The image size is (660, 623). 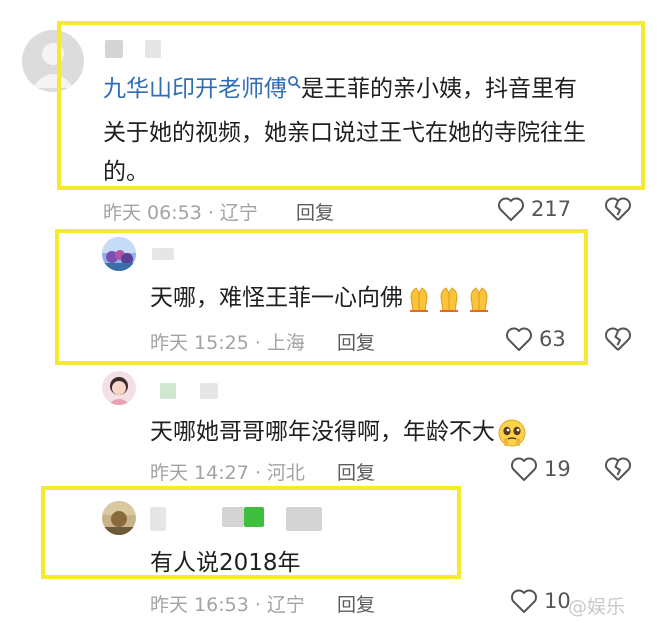 I want to click on comment-text: 天哪她哥哥哪年没得啊，年龄不大, so click(x=338, y=432).